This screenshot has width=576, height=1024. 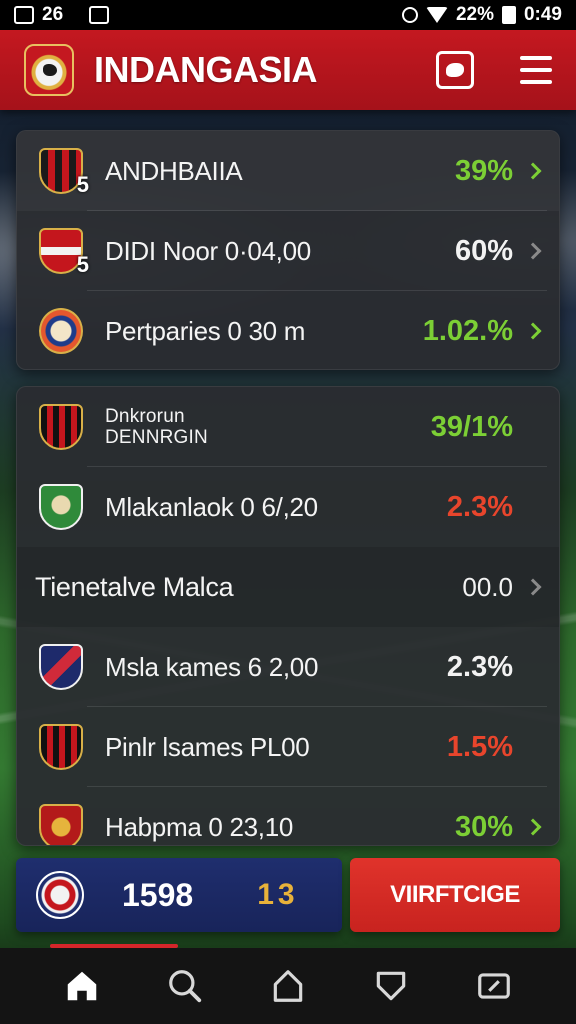 I want to click on bottom-nav, so click(x=288, y=986).